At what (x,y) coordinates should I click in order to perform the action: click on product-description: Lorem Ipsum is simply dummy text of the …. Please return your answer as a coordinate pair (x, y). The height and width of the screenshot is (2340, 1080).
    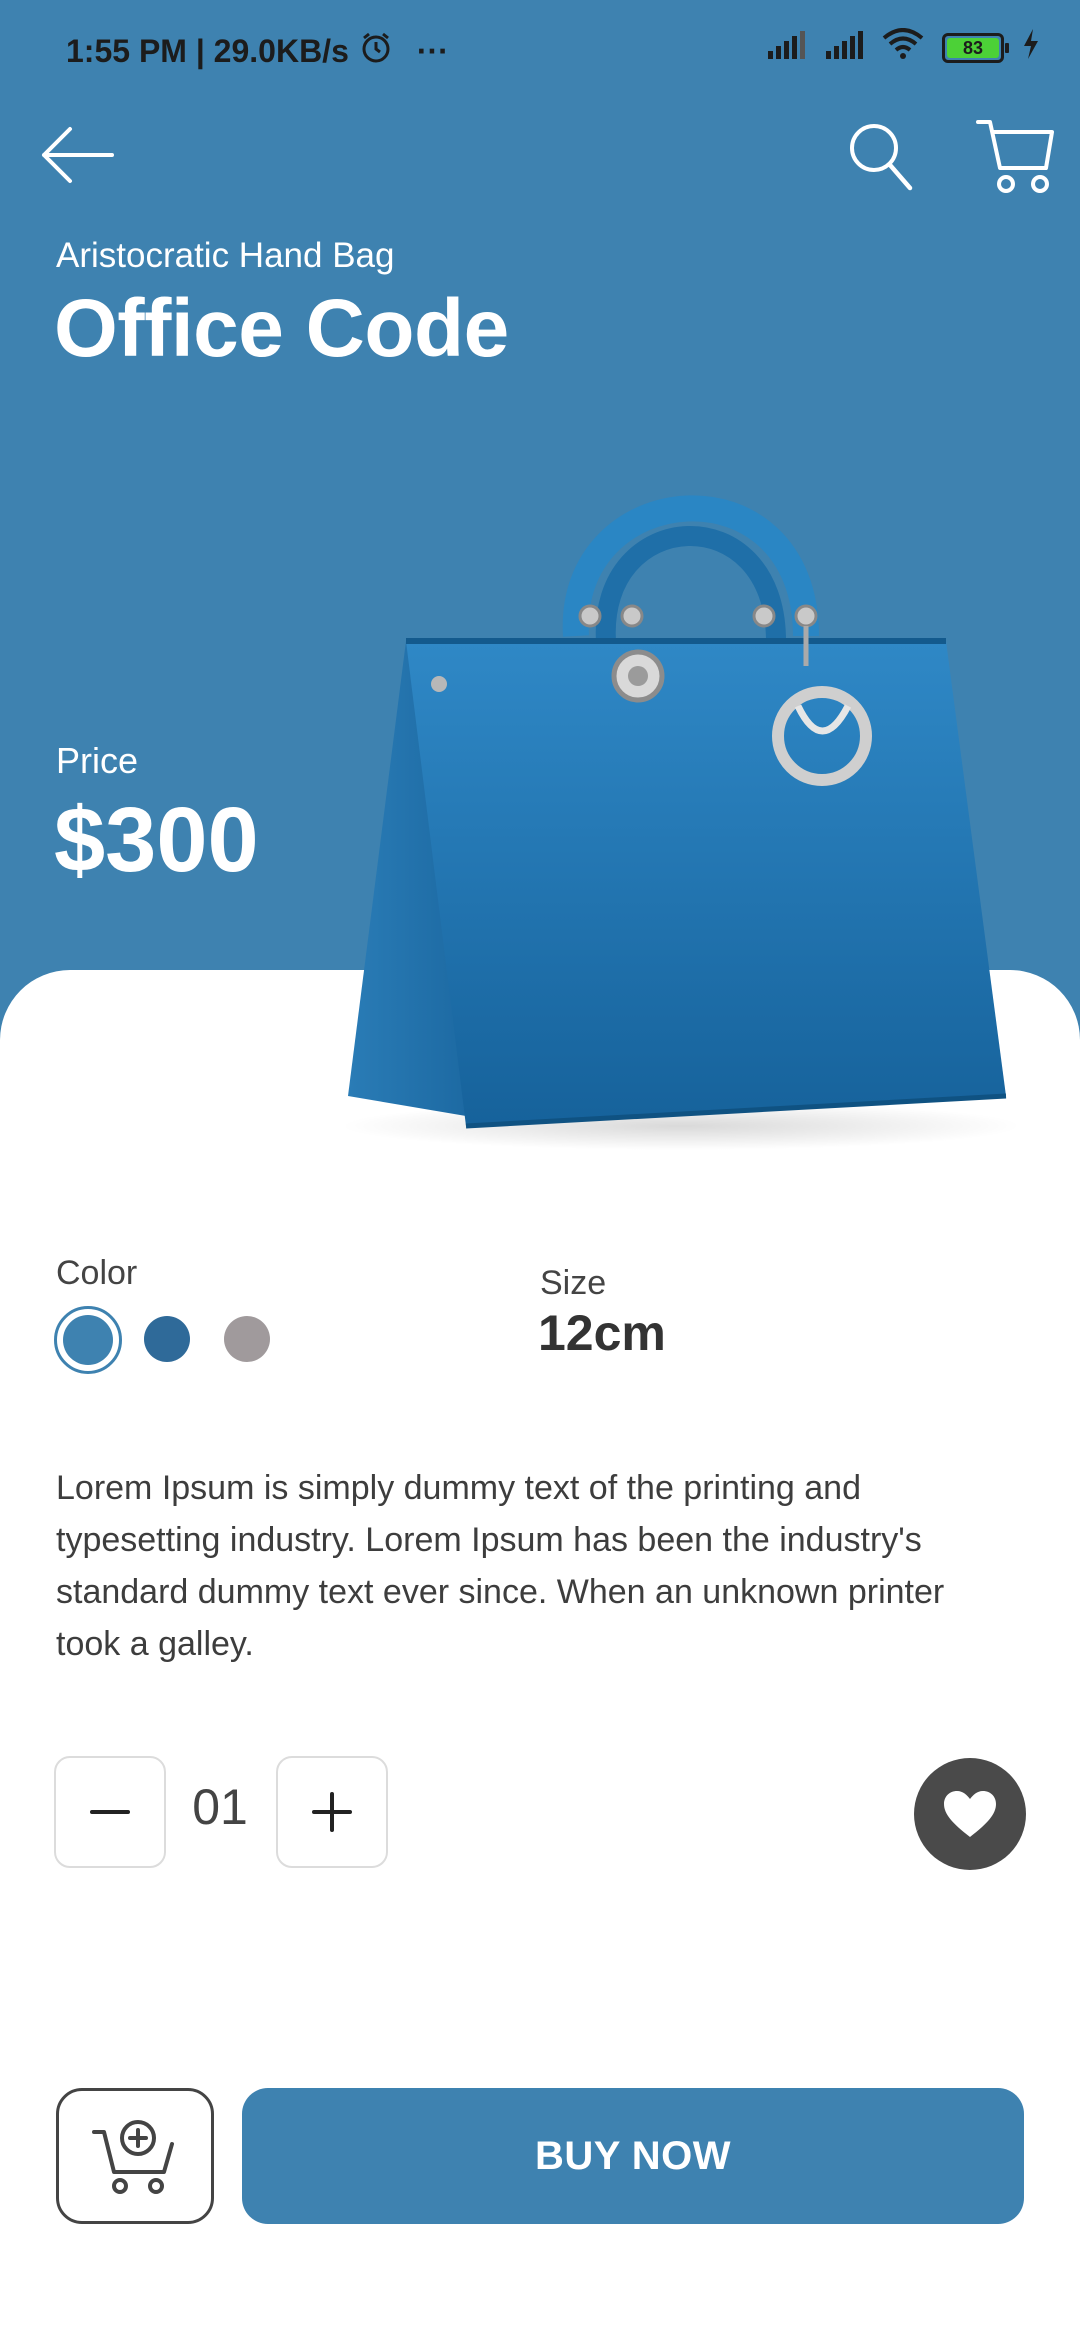
    Looking at the image, I should click on (500, 1566).